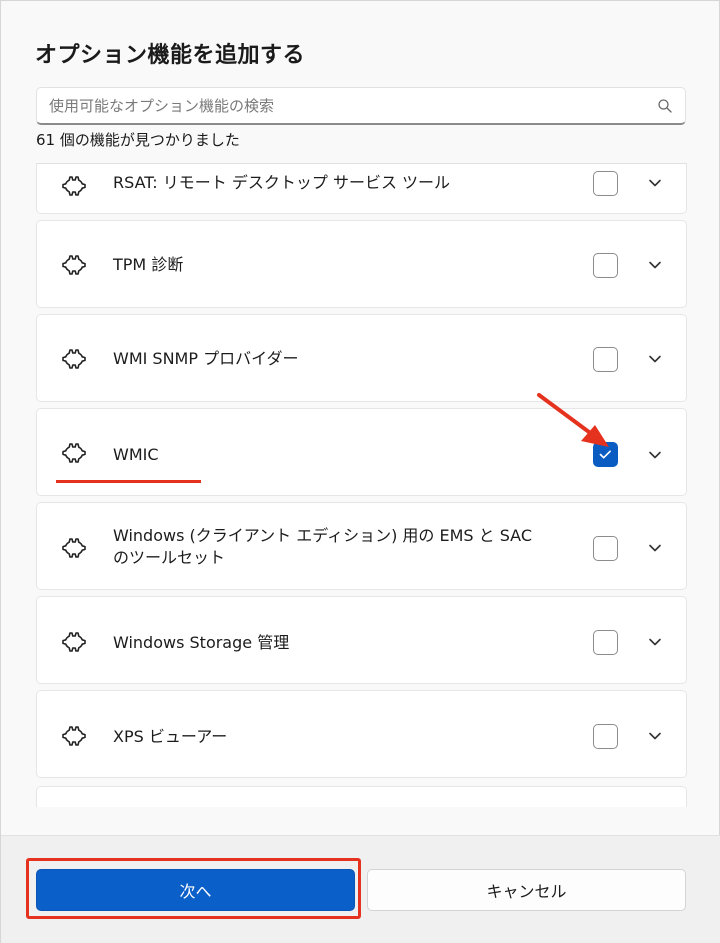  What do you see at coordinates (170, 736) in the screenshot?
I see `feature-label: XPS ビューアー` at bounding box center [170, 736].